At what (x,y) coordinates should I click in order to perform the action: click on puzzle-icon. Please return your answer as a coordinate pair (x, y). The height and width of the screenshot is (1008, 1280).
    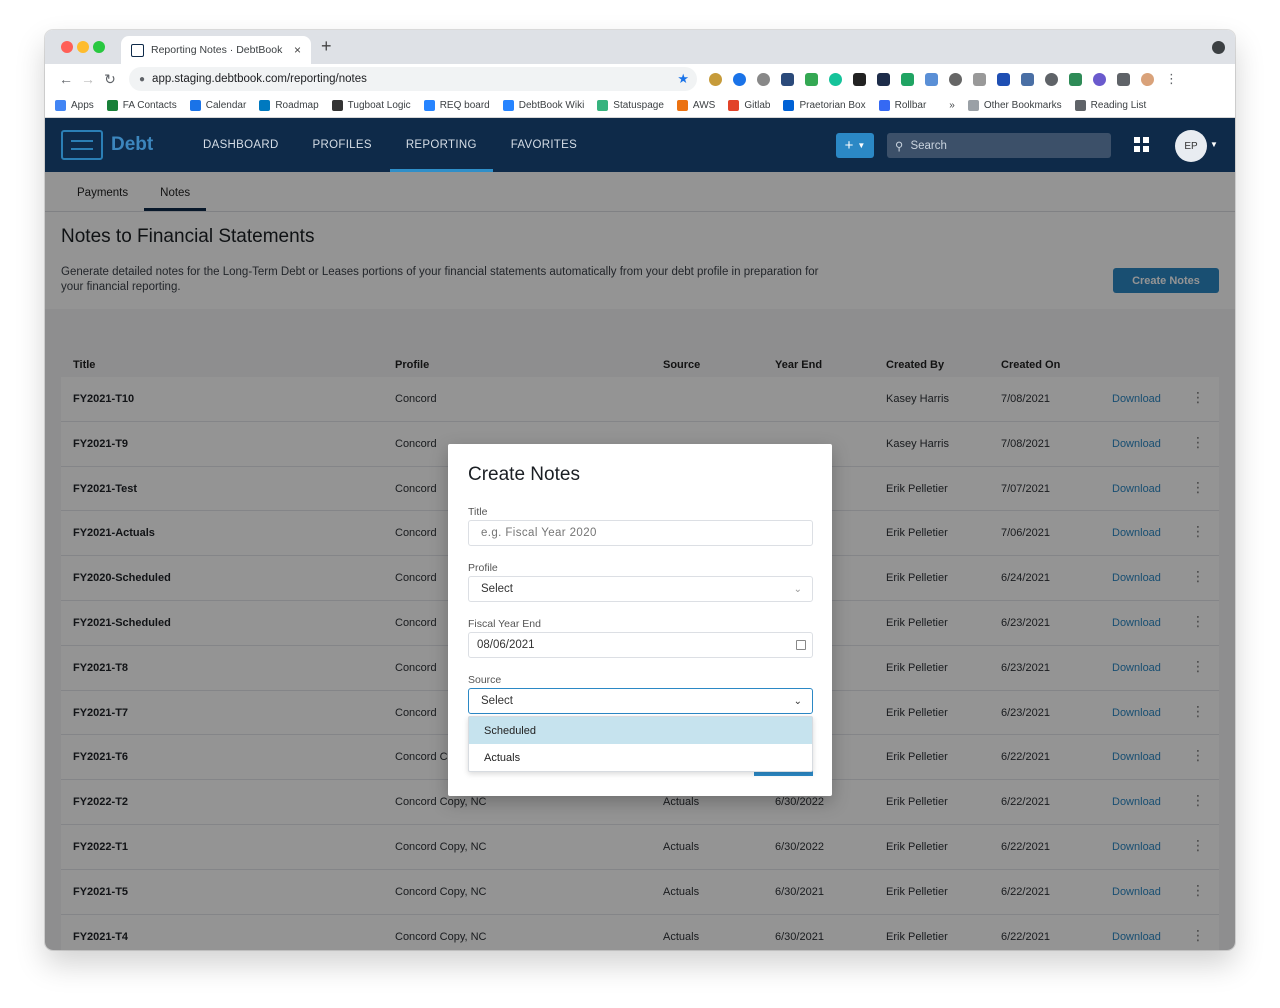
    Looking at the image, I should click on (1123, 79).